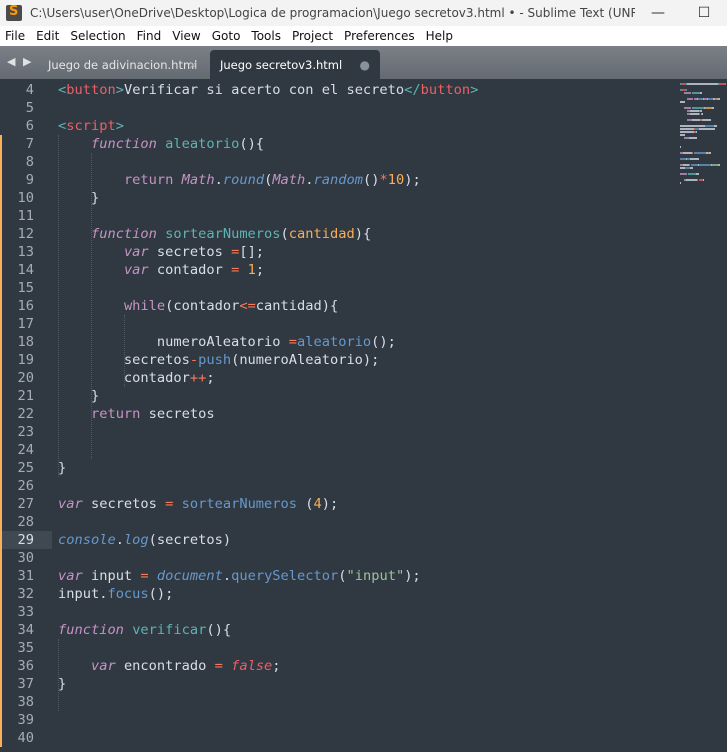 The image size is (727, 752). Describe the element at coordinates (340, 378) in the screenshot. I see `code-line: 20 contador++;` at that location.